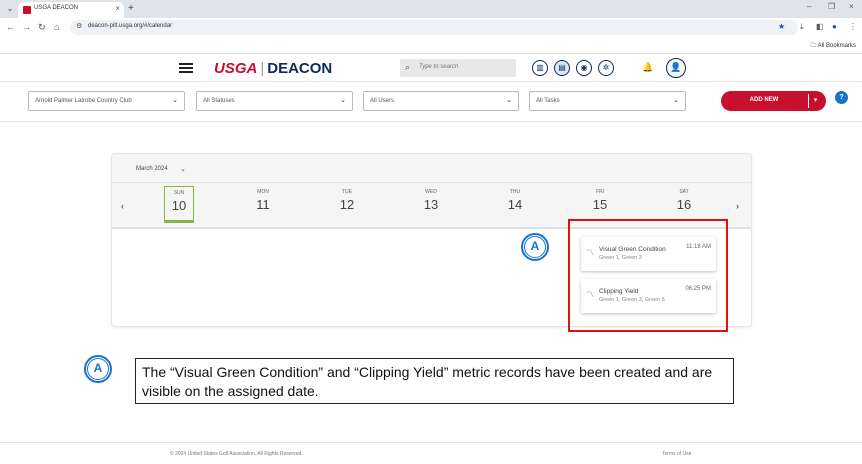 The image size is (862, 464). What do you see at coordinates (131, 8) in the screenshot?
I see `new-tab-icon: +` at bounding box center [131, 8].